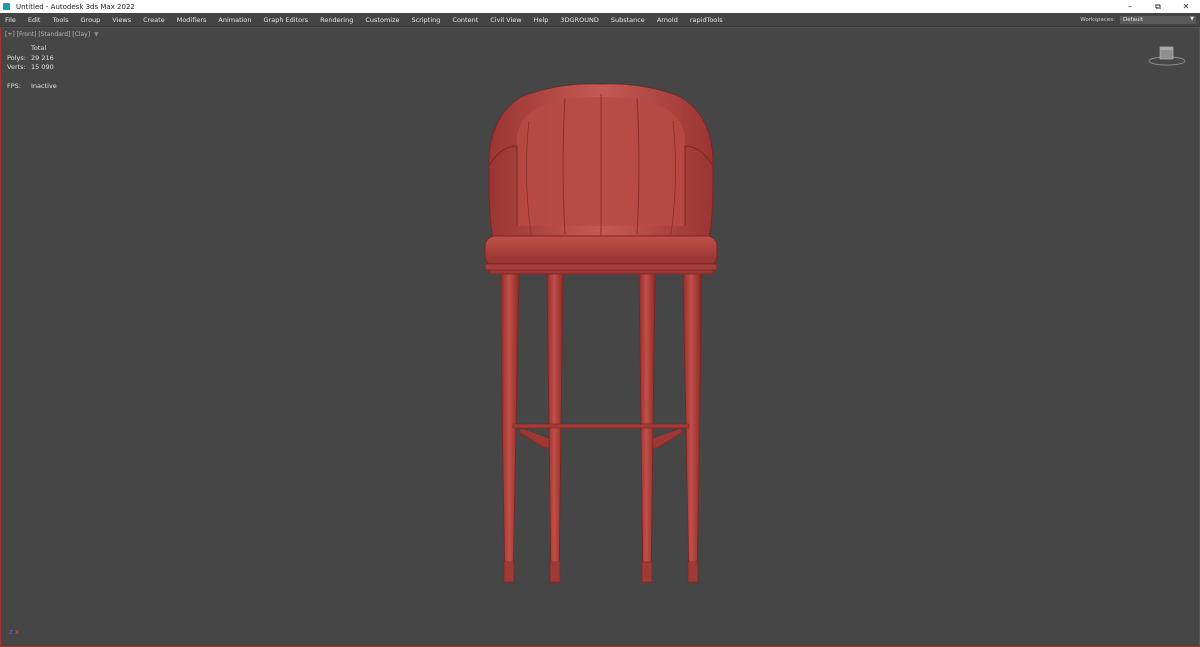 Image resolution: width=1200 pixels, height=647 pixels. Describe the element at coordinates (47, 34) in the screenshot. I see `viewport-label: [+] [Front] [Standard] [Clay]` at that location.